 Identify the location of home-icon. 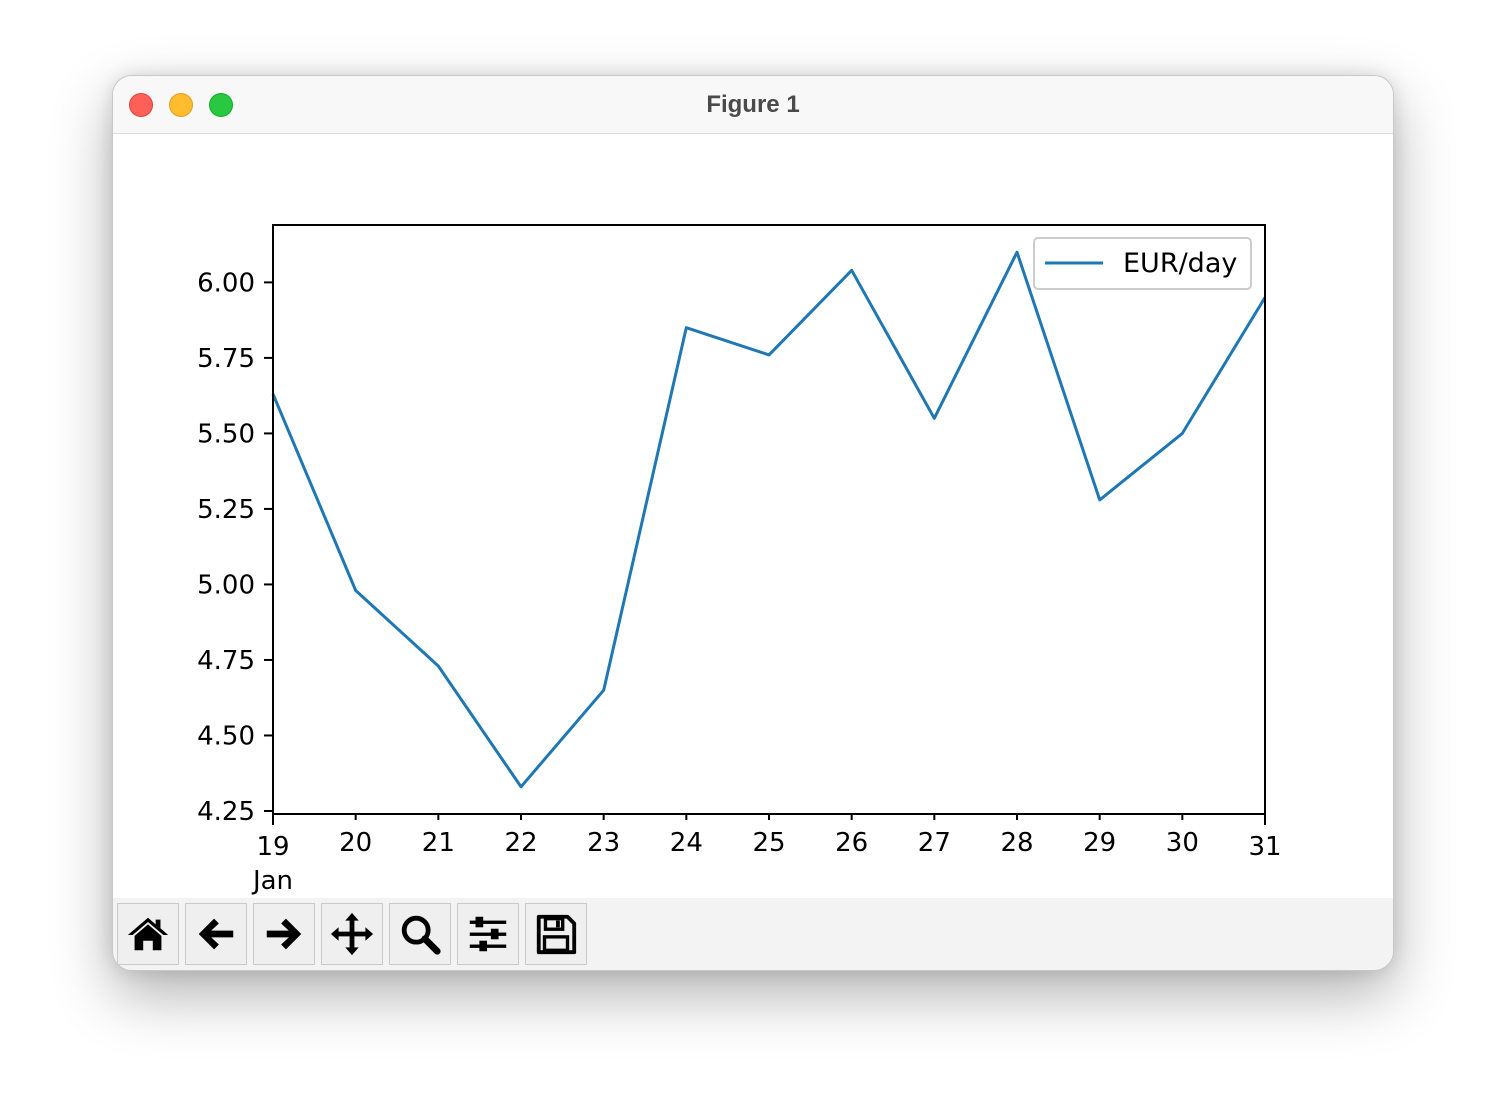
(148, 934).